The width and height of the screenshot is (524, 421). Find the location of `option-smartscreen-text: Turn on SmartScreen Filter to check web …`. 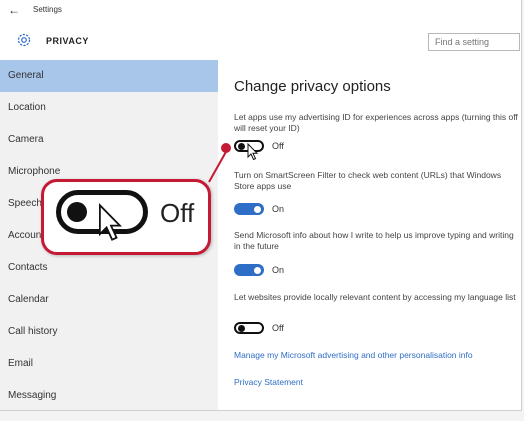

option-smartscreen-text: Turn on SmartScreen Filter to check web … is located at coordinates (368, 180).